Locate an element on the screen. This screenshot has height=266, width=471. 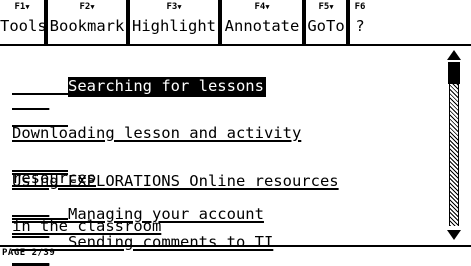
tab-help: F6 ? is located at coordinates (359, 22).